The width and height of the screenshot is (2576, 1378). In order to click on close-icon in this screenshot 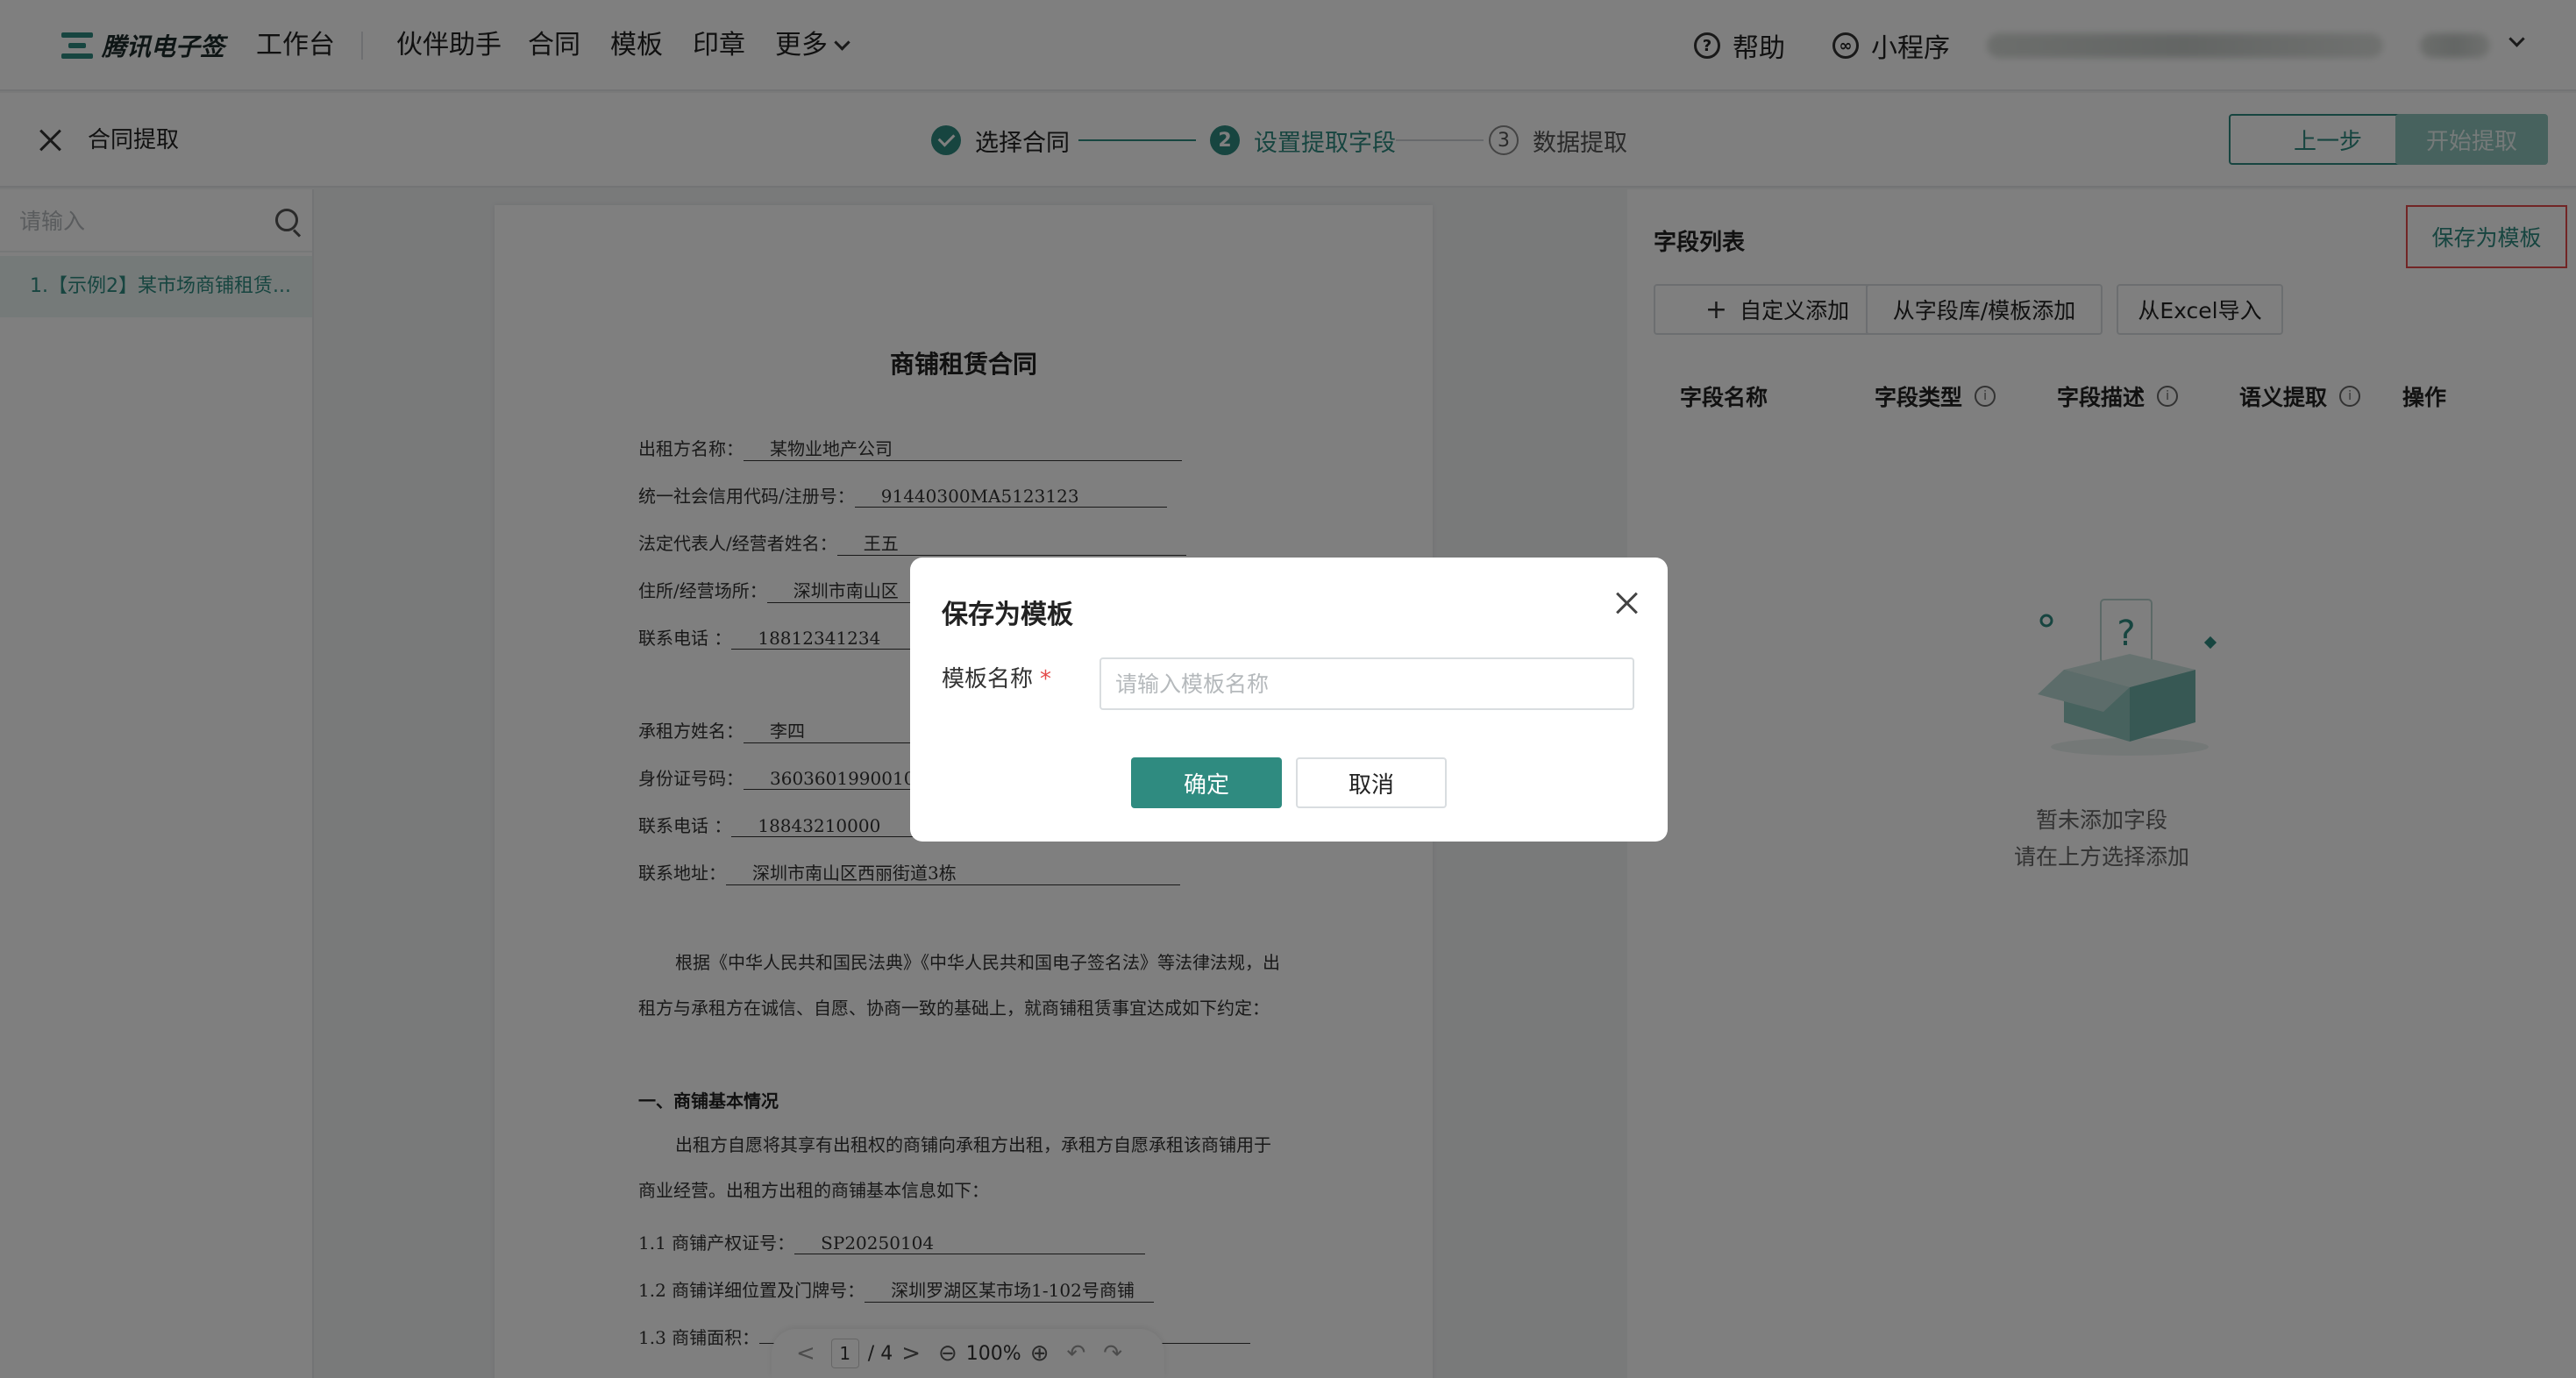, I will do `click(1627, 603)`.